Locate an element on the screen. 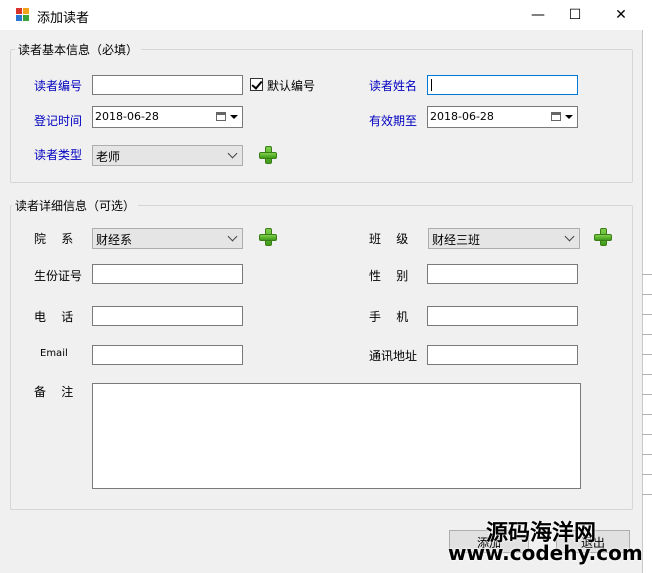 The image size is (652, 573). window-title: 添加读者 is located at coordinates (63, 18).